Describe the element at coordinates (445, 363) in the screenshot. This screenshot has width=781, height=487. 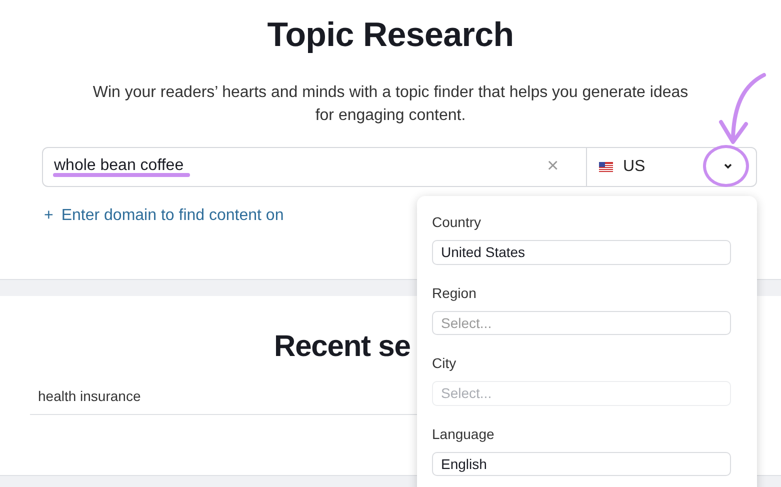
I see `field-label: City` at that location.